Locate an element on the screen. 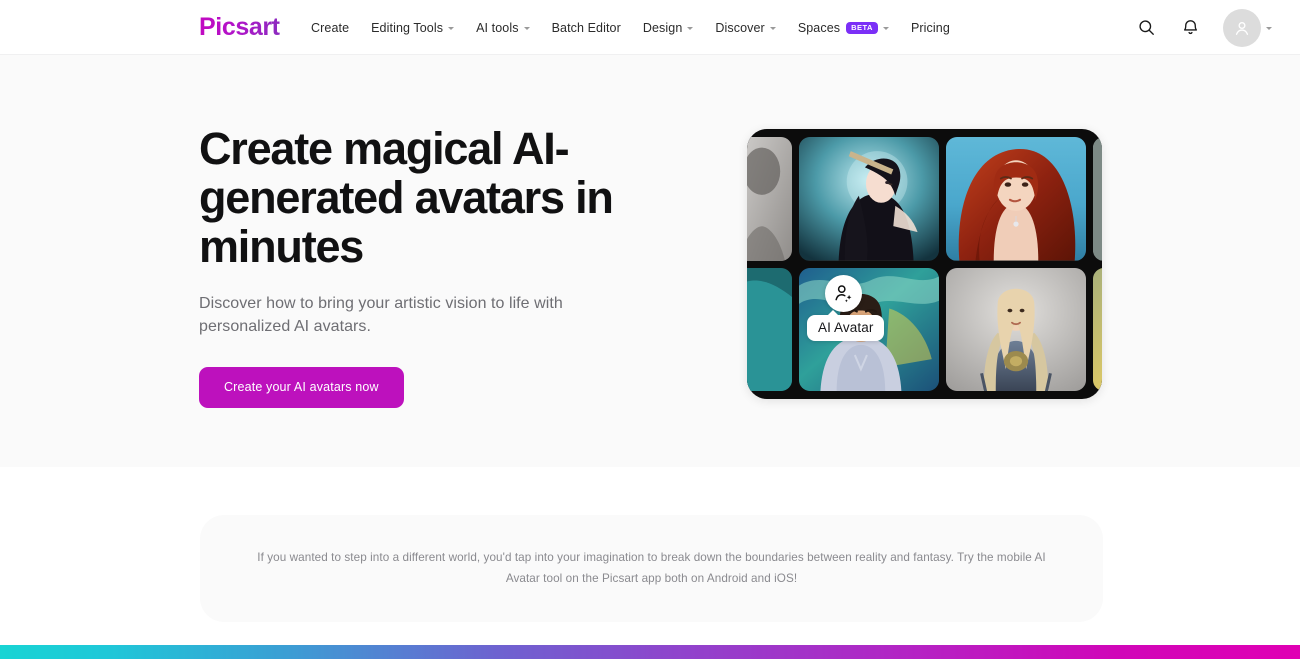 Image resolution: width=1300 pixels, height=659 pixels. nav-label: Batch Editor is located at coordinates (586, 27).